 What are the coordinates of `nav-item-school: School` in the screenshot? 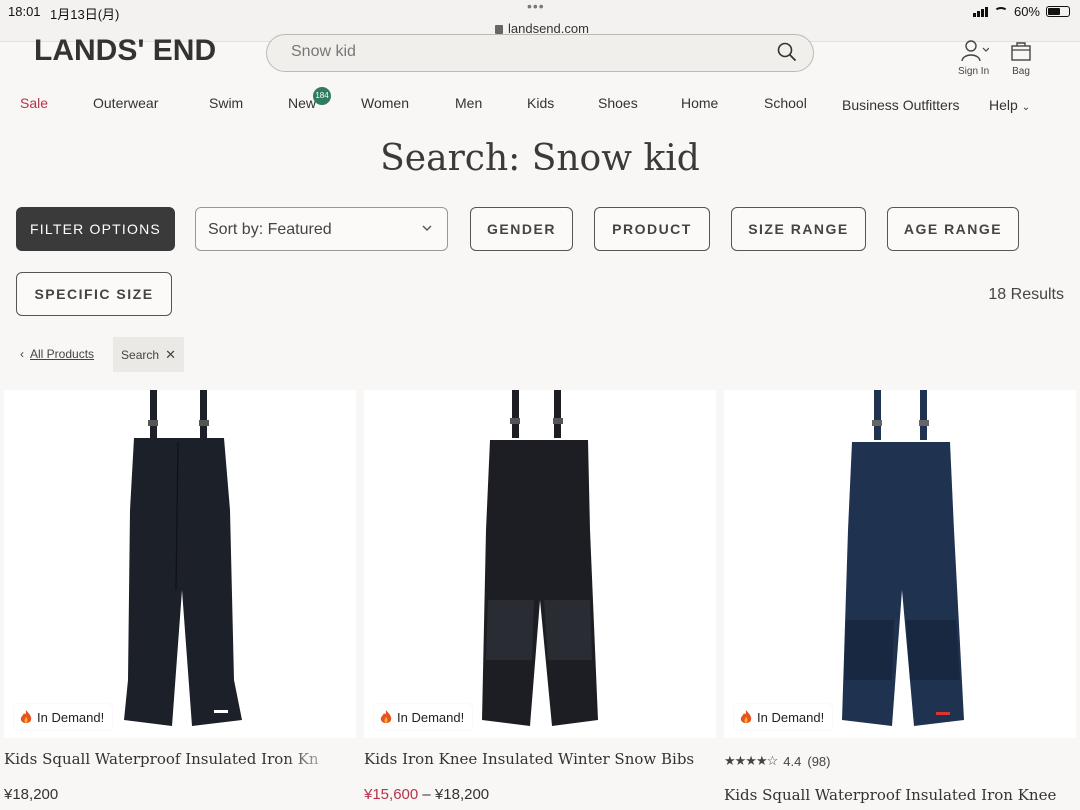 It's located at (785, 103).